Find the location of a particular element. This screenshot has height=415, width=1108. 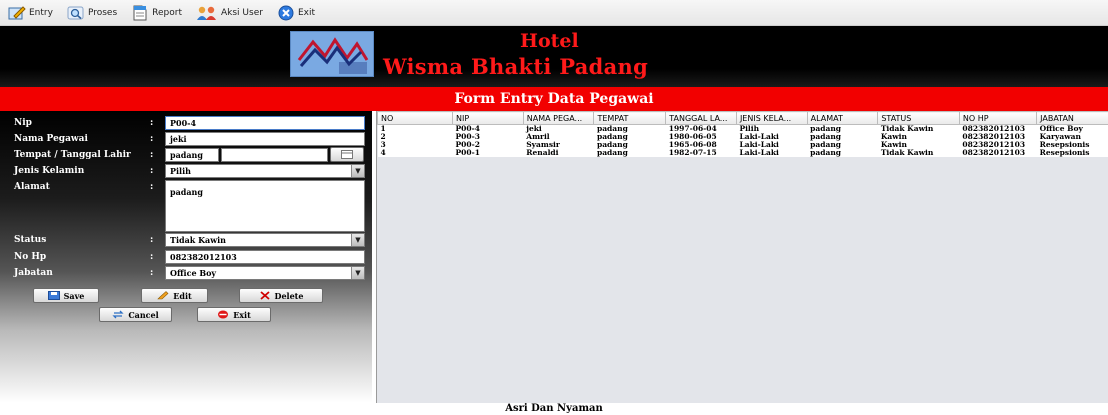

calendar-icon is located at coordinates (347, 154).